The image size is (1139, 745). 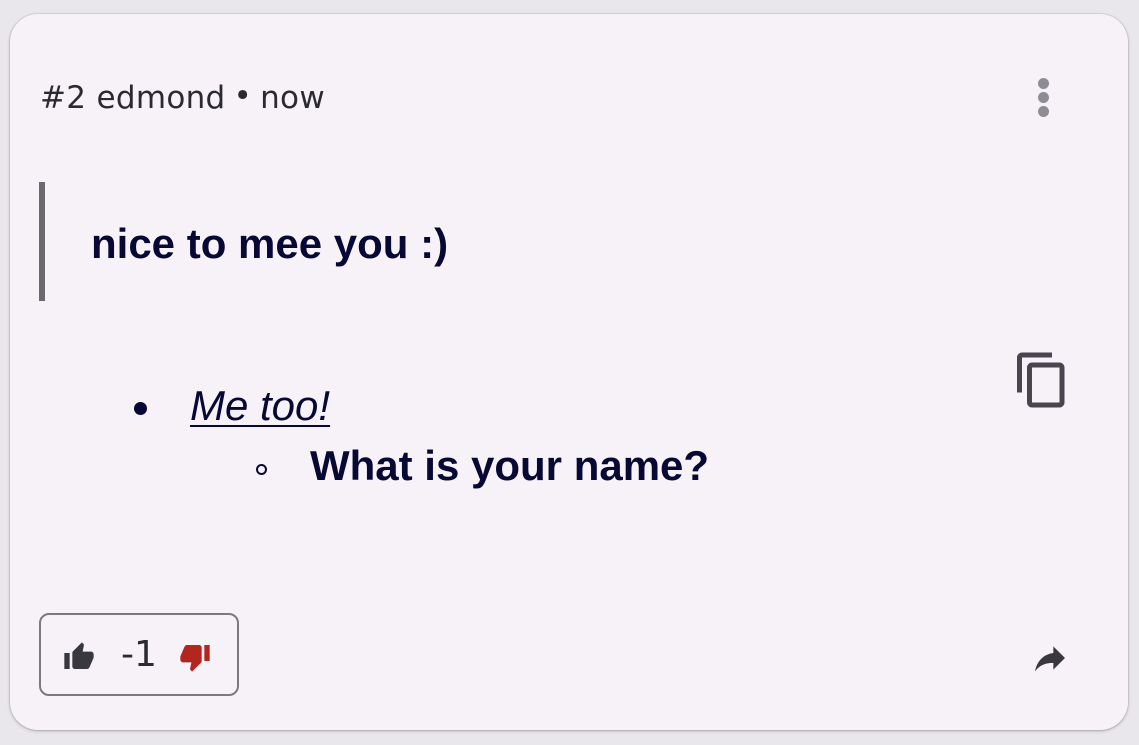 I want to click on share-button, so click(x=1050, y=658).